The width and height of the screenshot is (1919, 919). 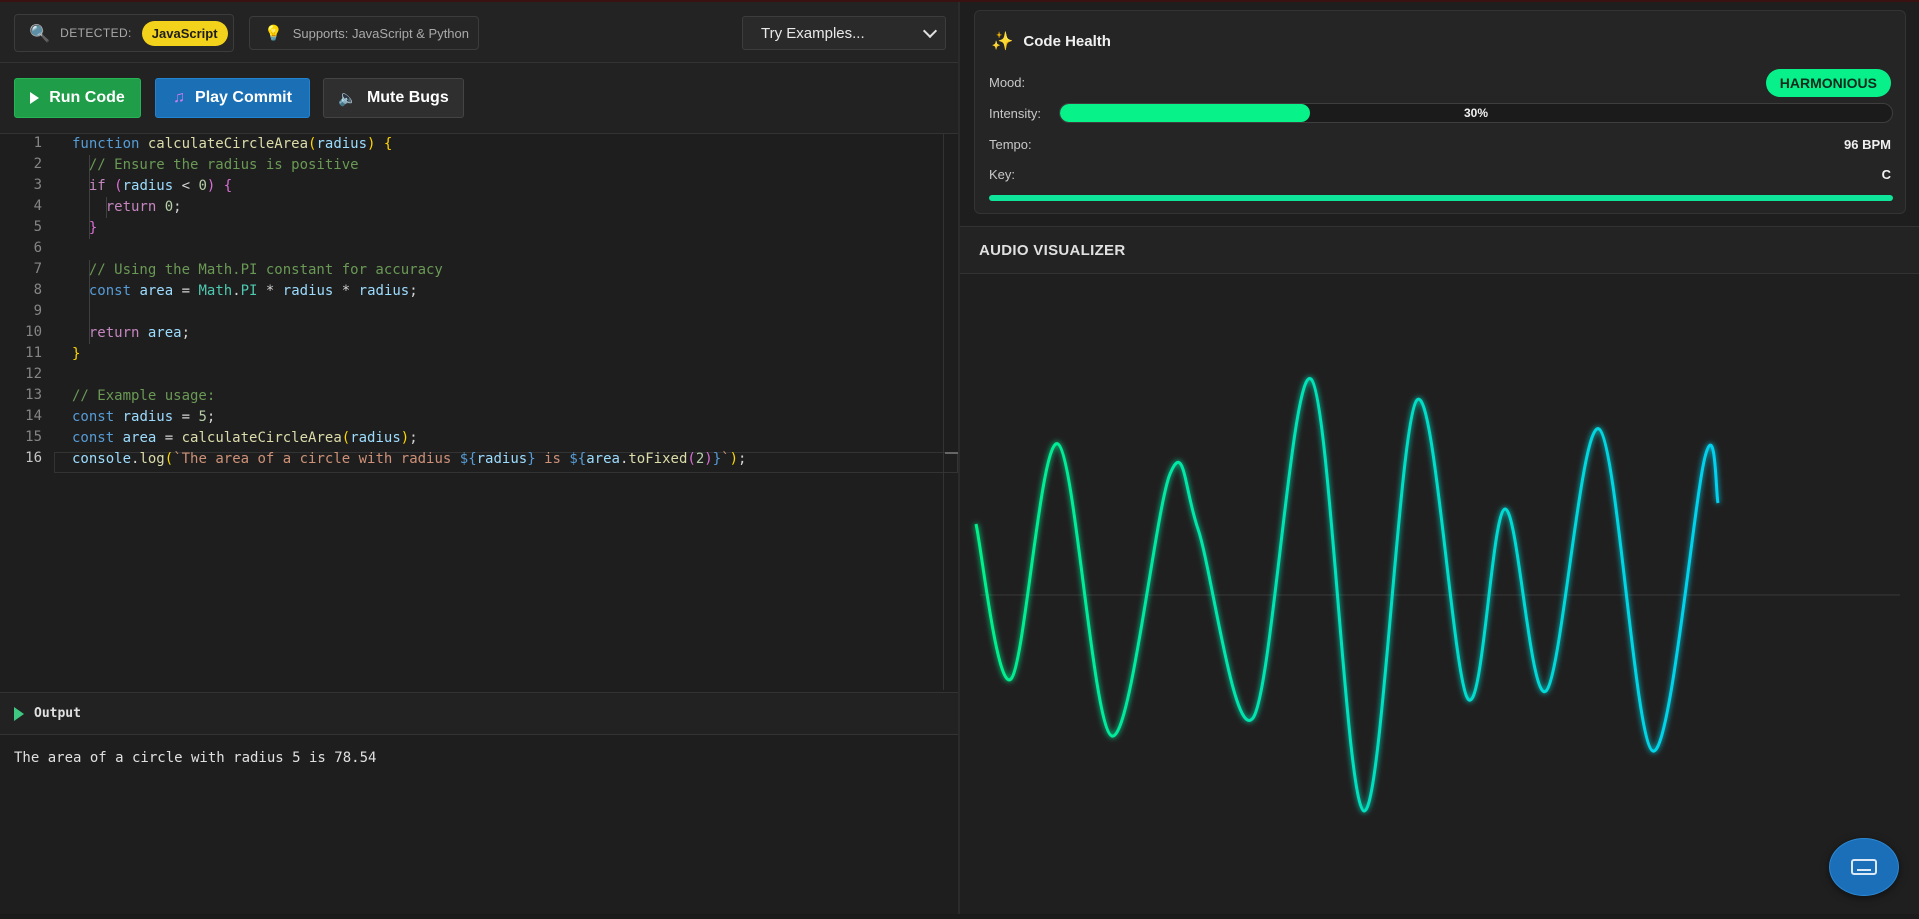 I want to click on line-number: 1, so click(x=37, y=143).